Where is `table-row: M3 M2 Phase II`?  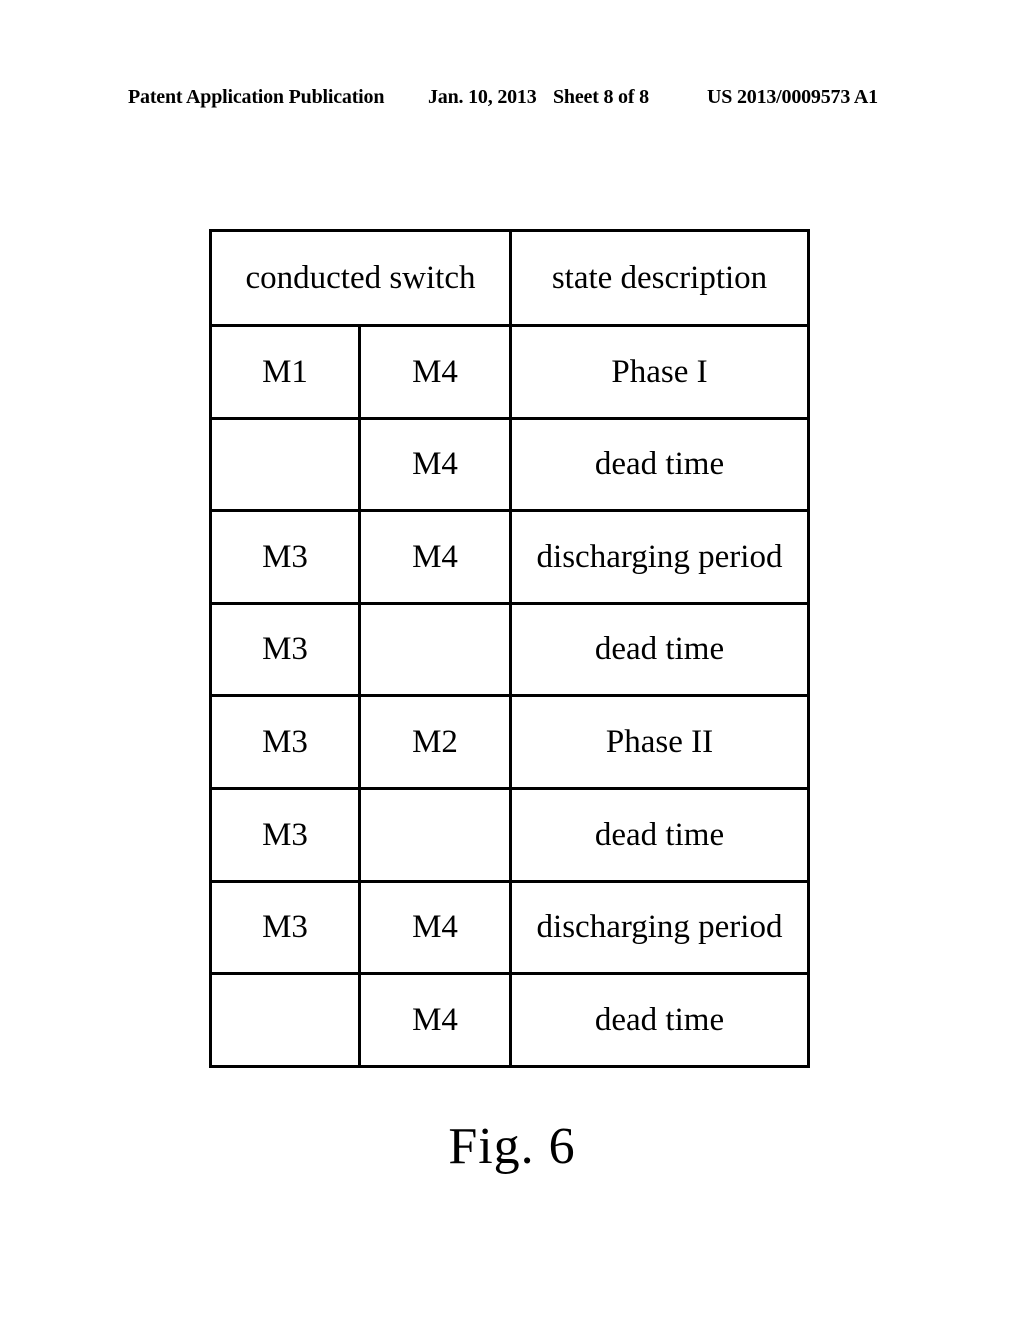
table-row: M3 M2 Phase II is located at coordinates (509, 742).